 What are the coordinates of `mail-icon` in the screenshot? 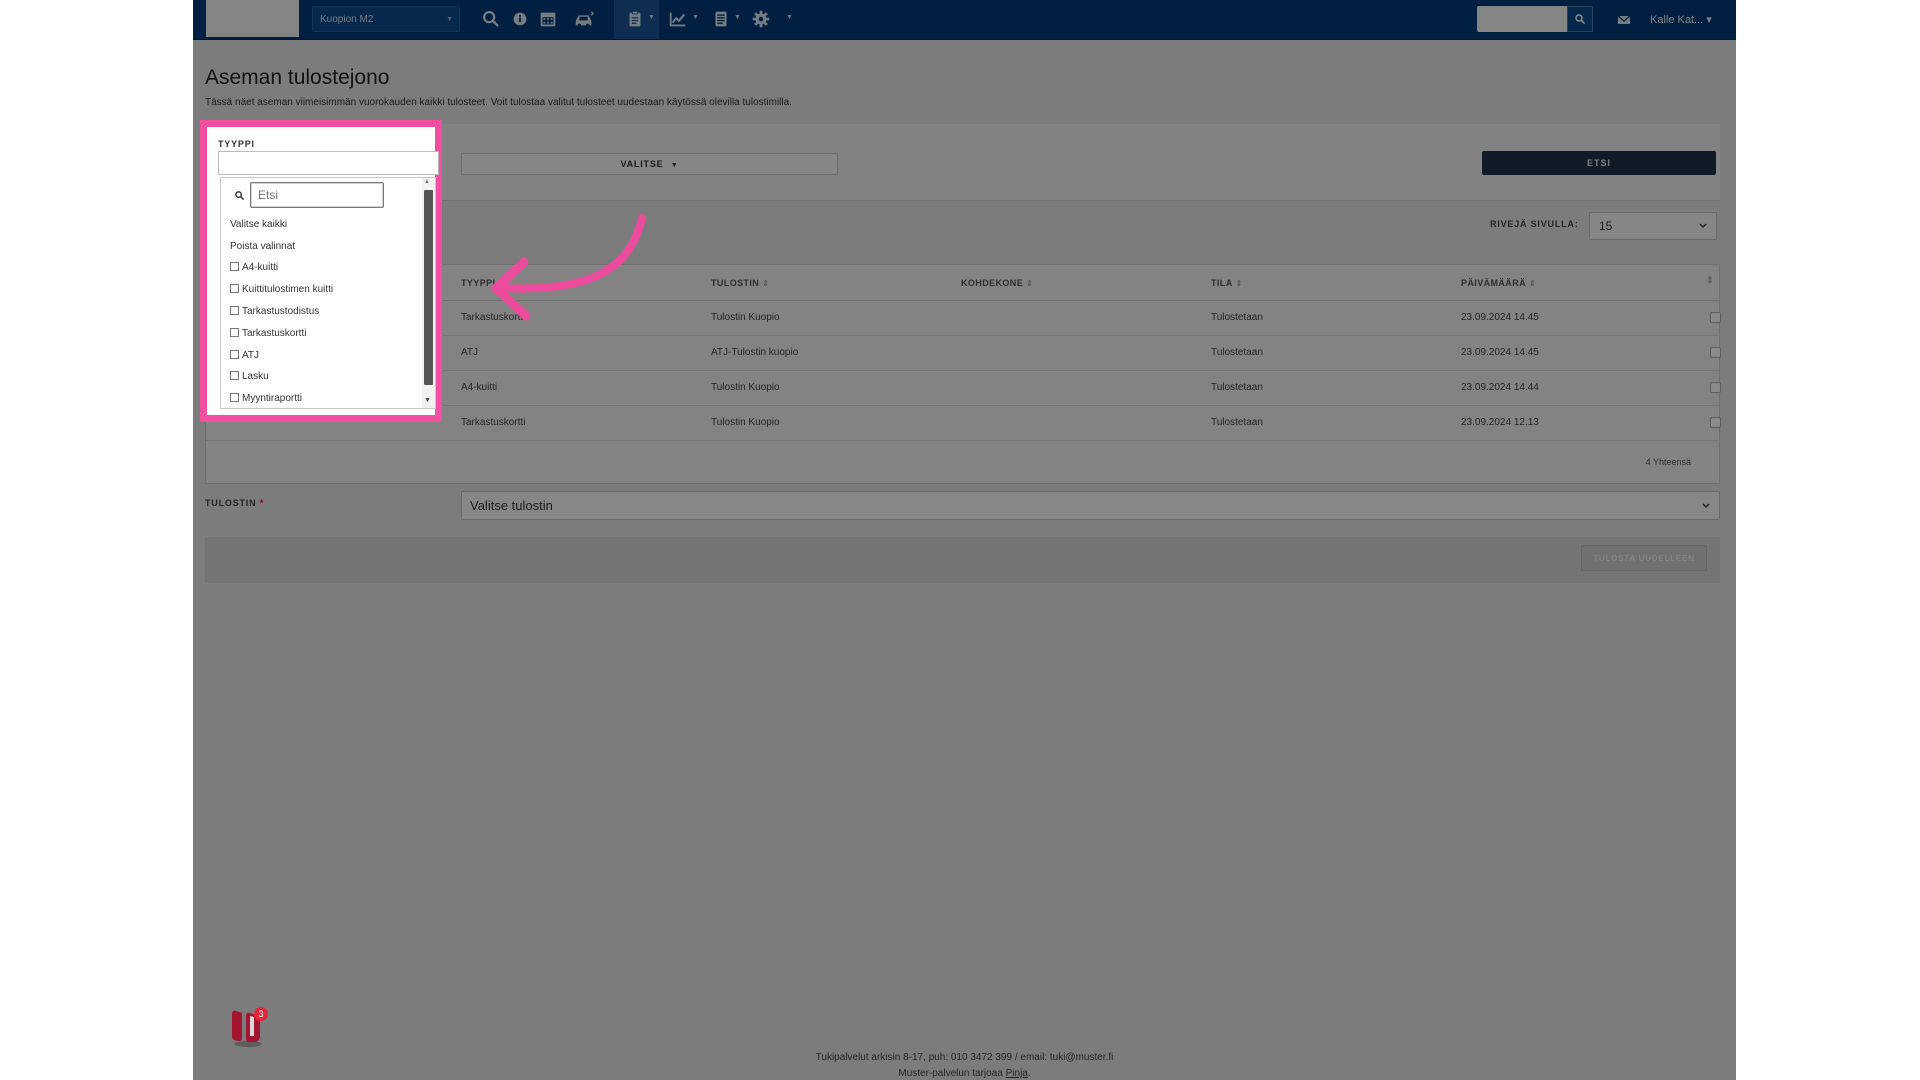 It's located at (1624, 19).